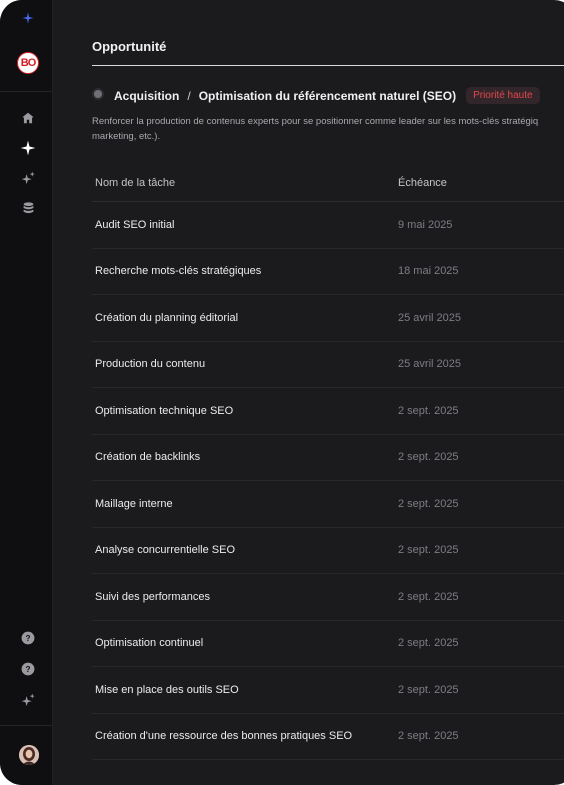  I want to click on table-row: Optimisation technique SEO 2 sept. 2025, so click(328, 411).